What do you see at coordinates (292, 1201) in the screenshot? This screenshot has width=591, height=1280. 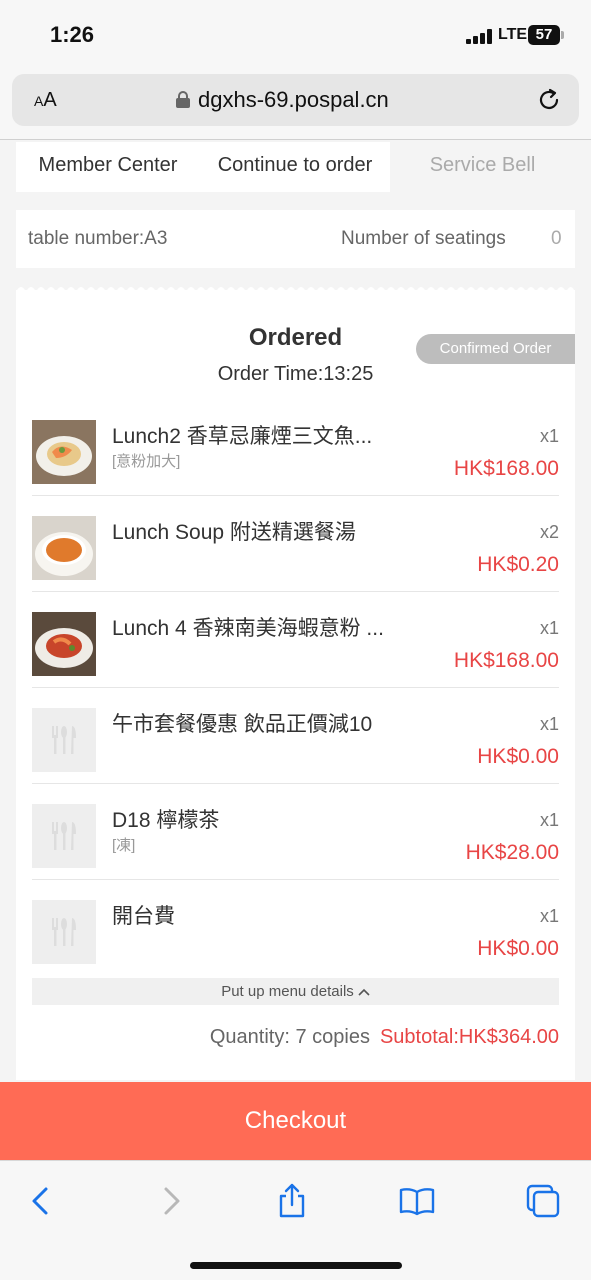 I see `share-icon` at bounding box center [292, 1201].